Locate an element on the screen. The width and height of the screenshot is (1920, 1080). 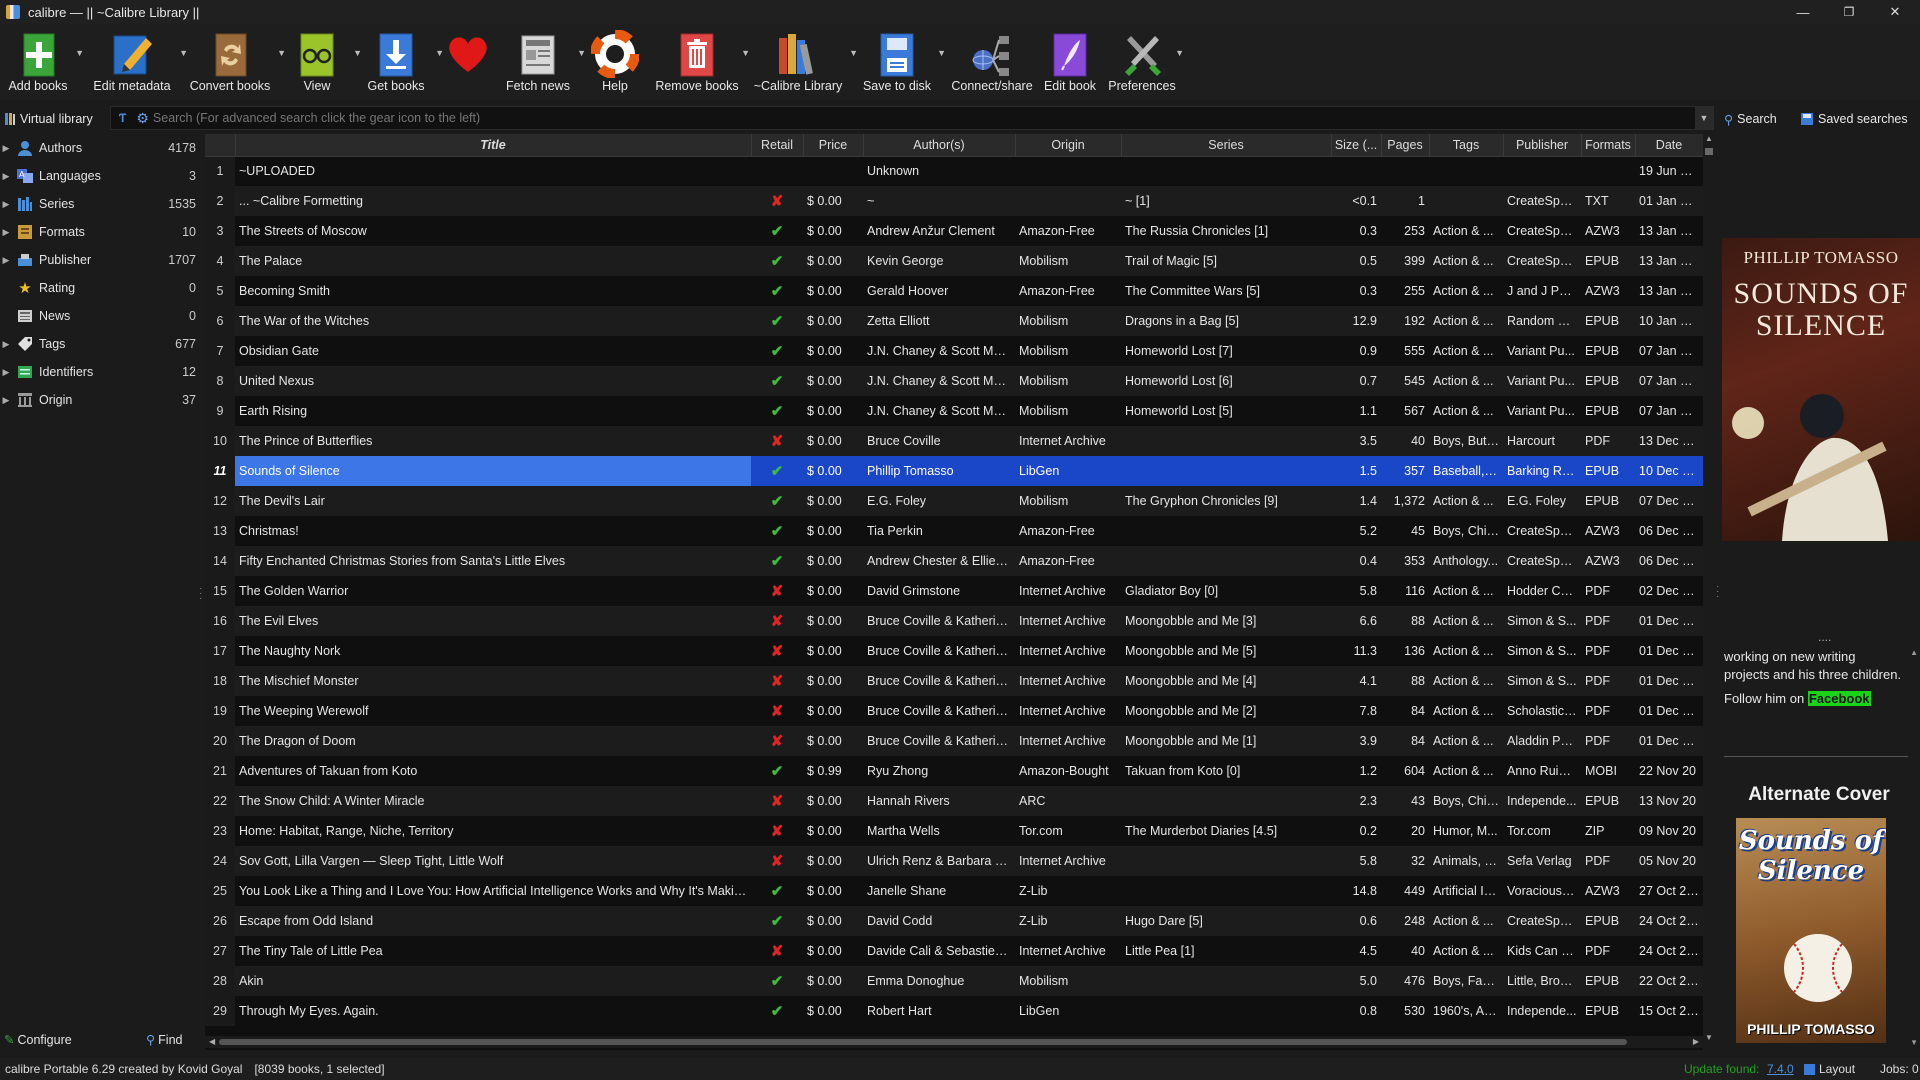
splitter-handle: · · · is located at coordinates (1717, 592).